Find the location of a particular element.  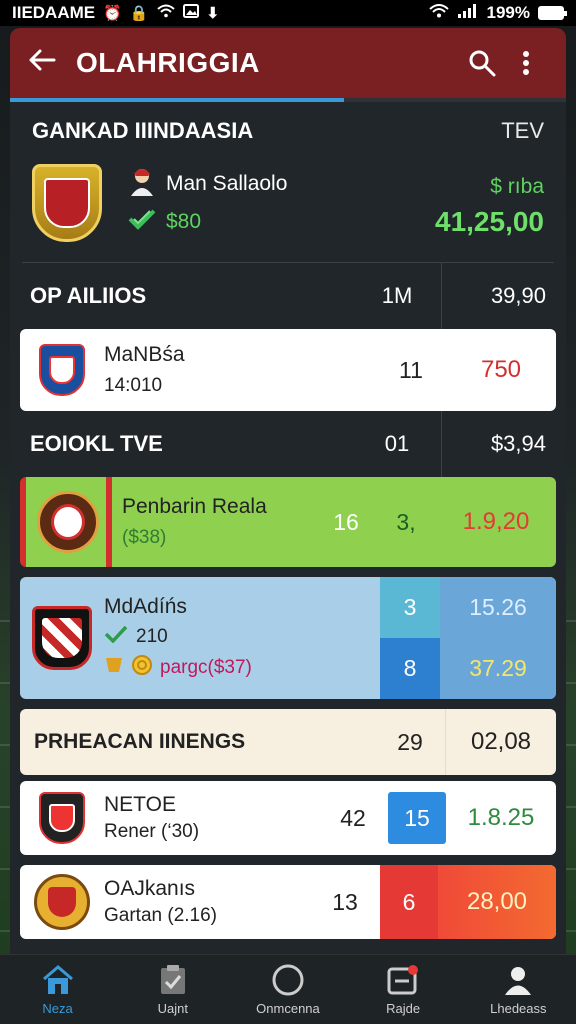

wifi-icon is located at coordinates (165, 13).